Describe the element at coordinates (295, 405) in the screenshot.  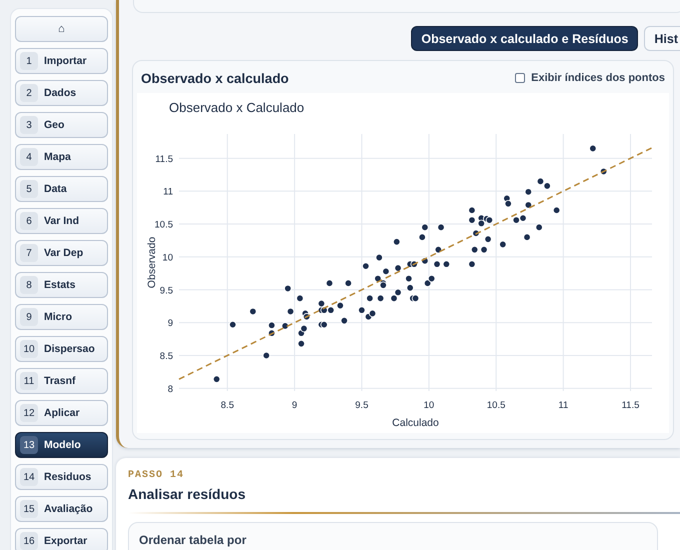
I see `x-tick-label: 9` at that location.